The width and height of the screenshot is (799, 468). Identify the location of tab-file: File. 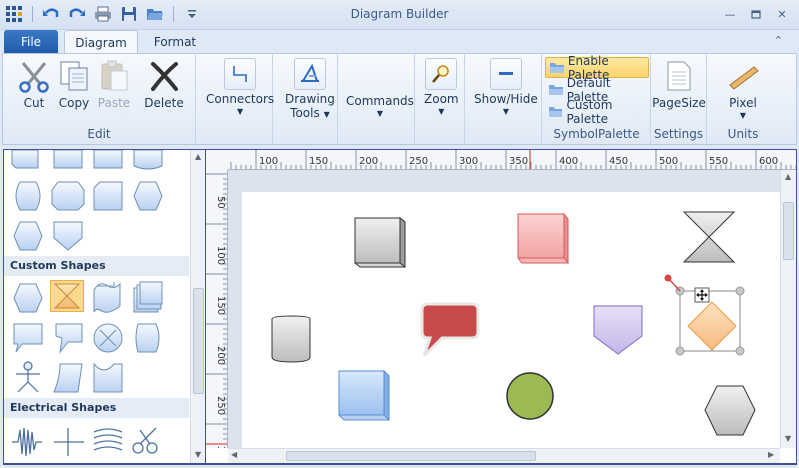
(31, 42).